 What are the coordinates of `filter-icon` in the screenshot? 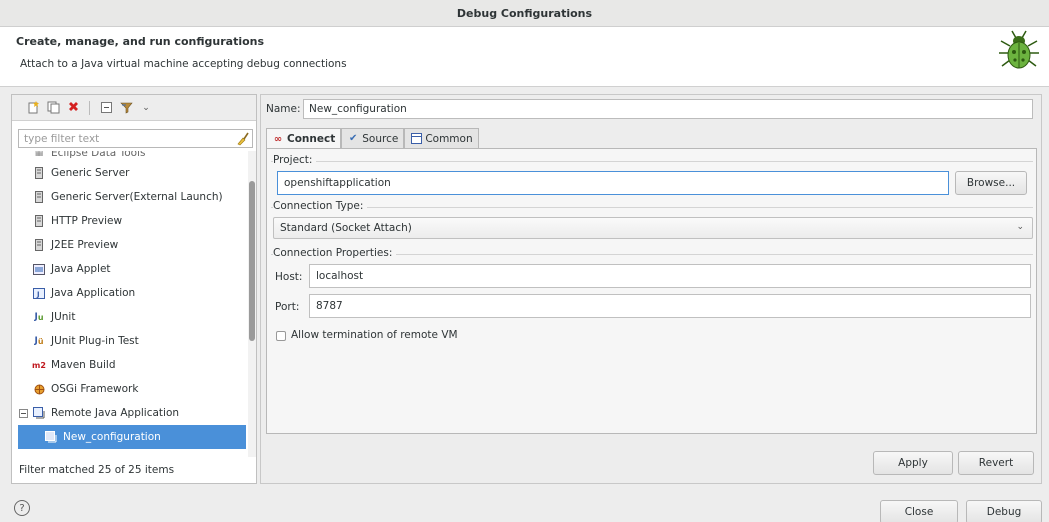 It's located at (126, 108).